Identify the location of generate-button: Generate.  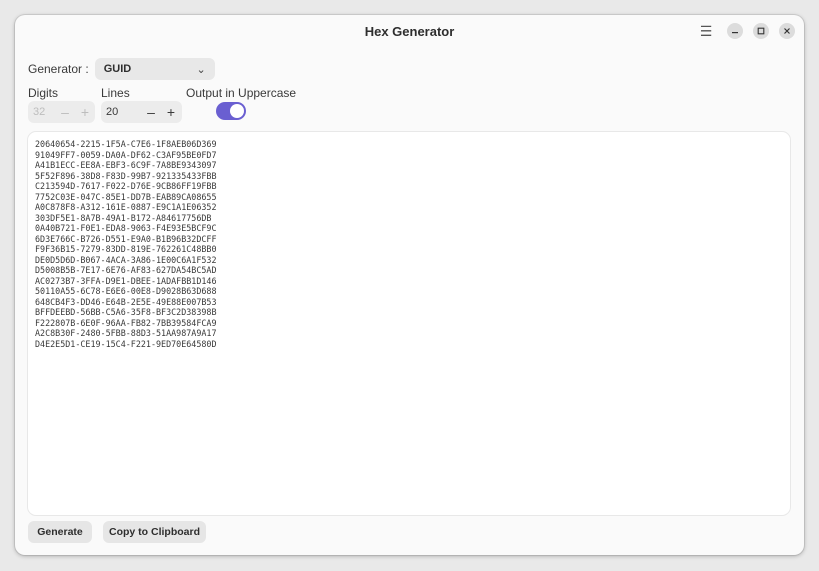
(60, 532).